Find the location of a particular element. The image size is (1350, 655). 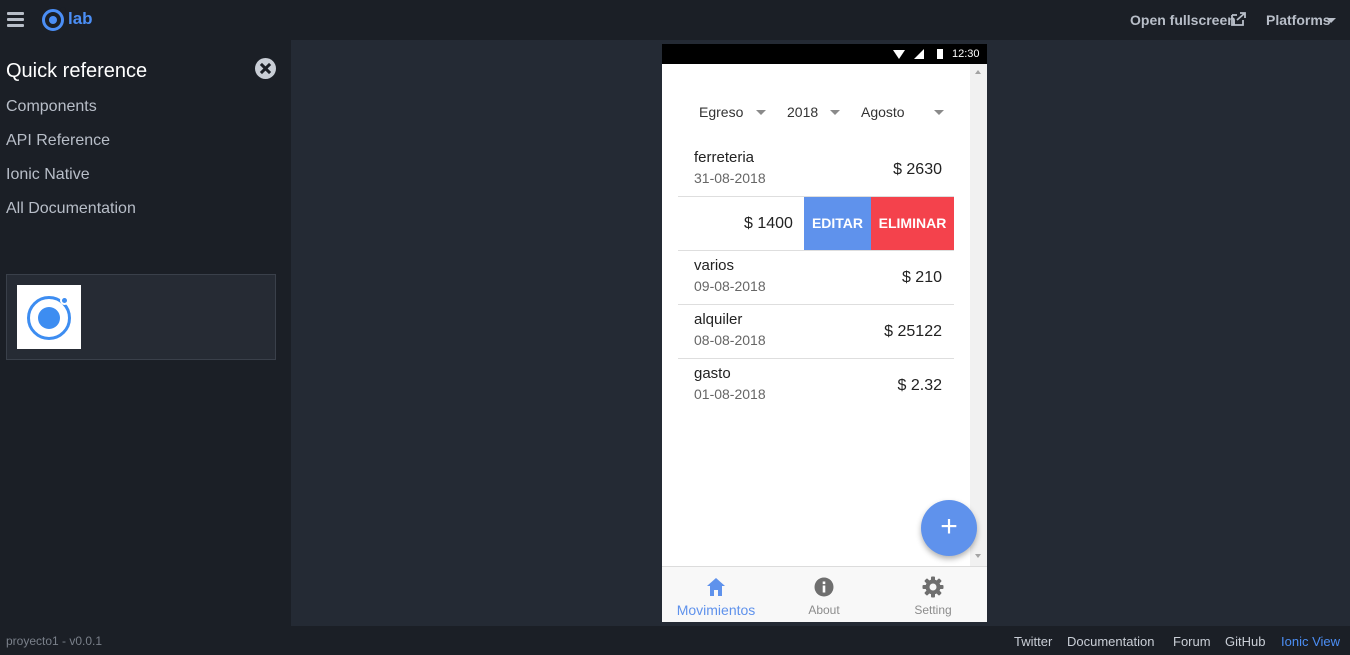

battery-icon is located at coordinates (940, 54).